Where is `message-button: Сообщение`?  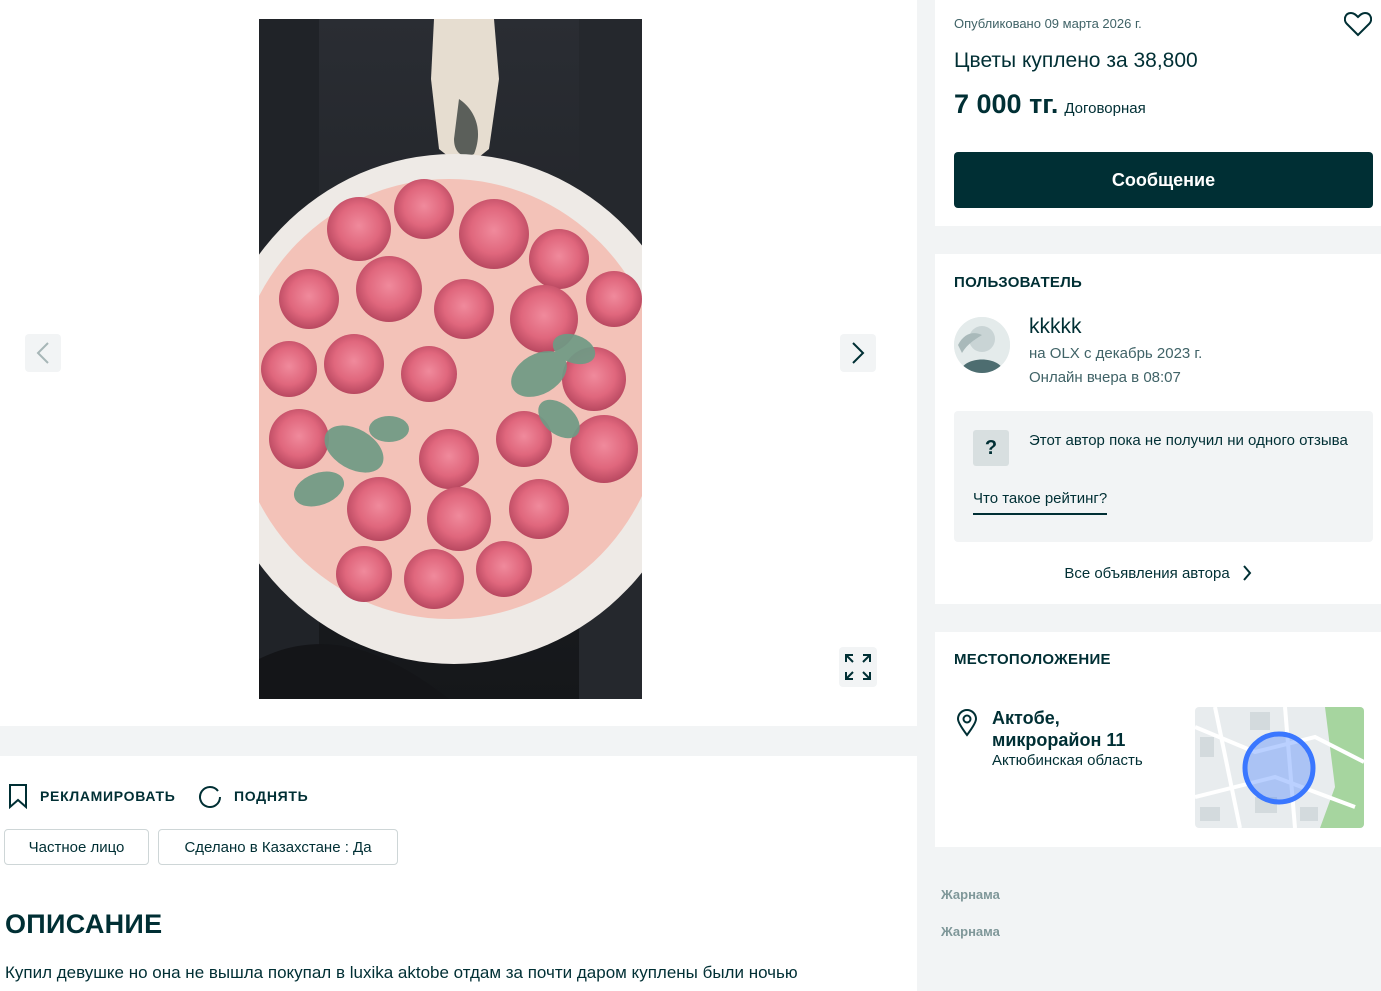
message-button: Сообщение is located at coordinates (1163, 180).